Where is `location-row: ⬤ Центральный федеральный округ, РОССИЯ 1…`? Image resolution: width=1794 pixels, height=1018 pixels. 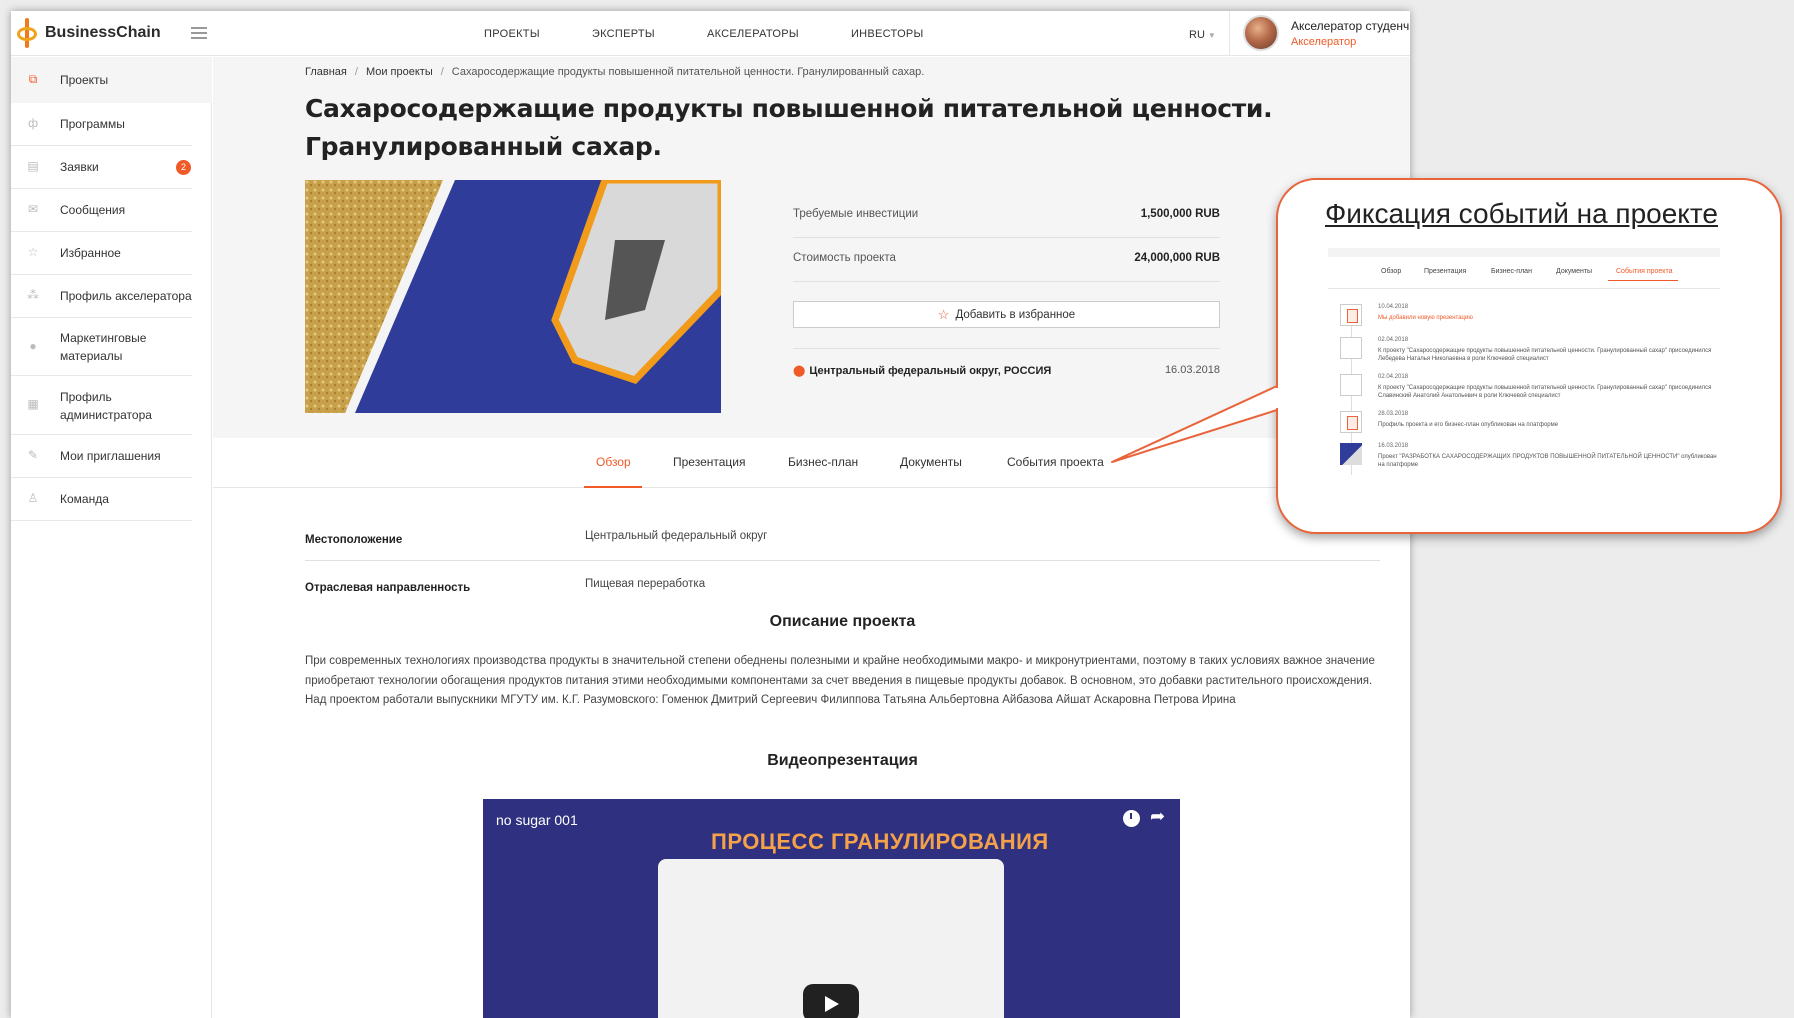 location-row: ⬤ Центральный федеральный округ, РОССИЯ 1… is located at coordinates (1006, 370).